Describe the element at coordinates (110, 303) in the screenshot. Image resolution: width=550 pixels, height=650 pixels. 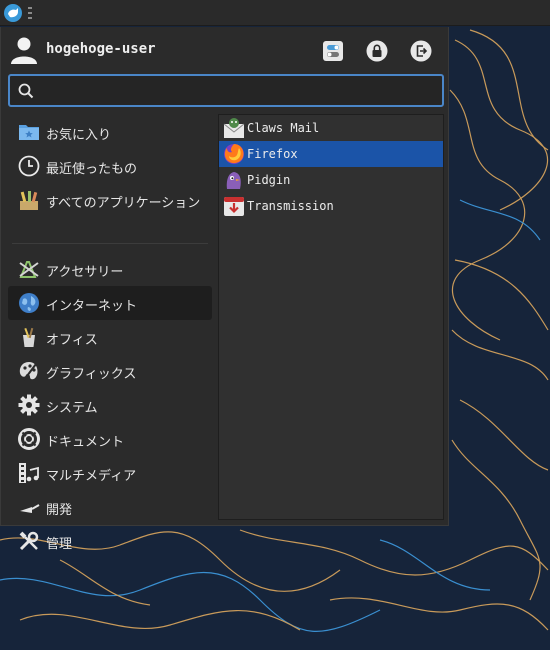
I see `category-internet: インターネット` at that location.